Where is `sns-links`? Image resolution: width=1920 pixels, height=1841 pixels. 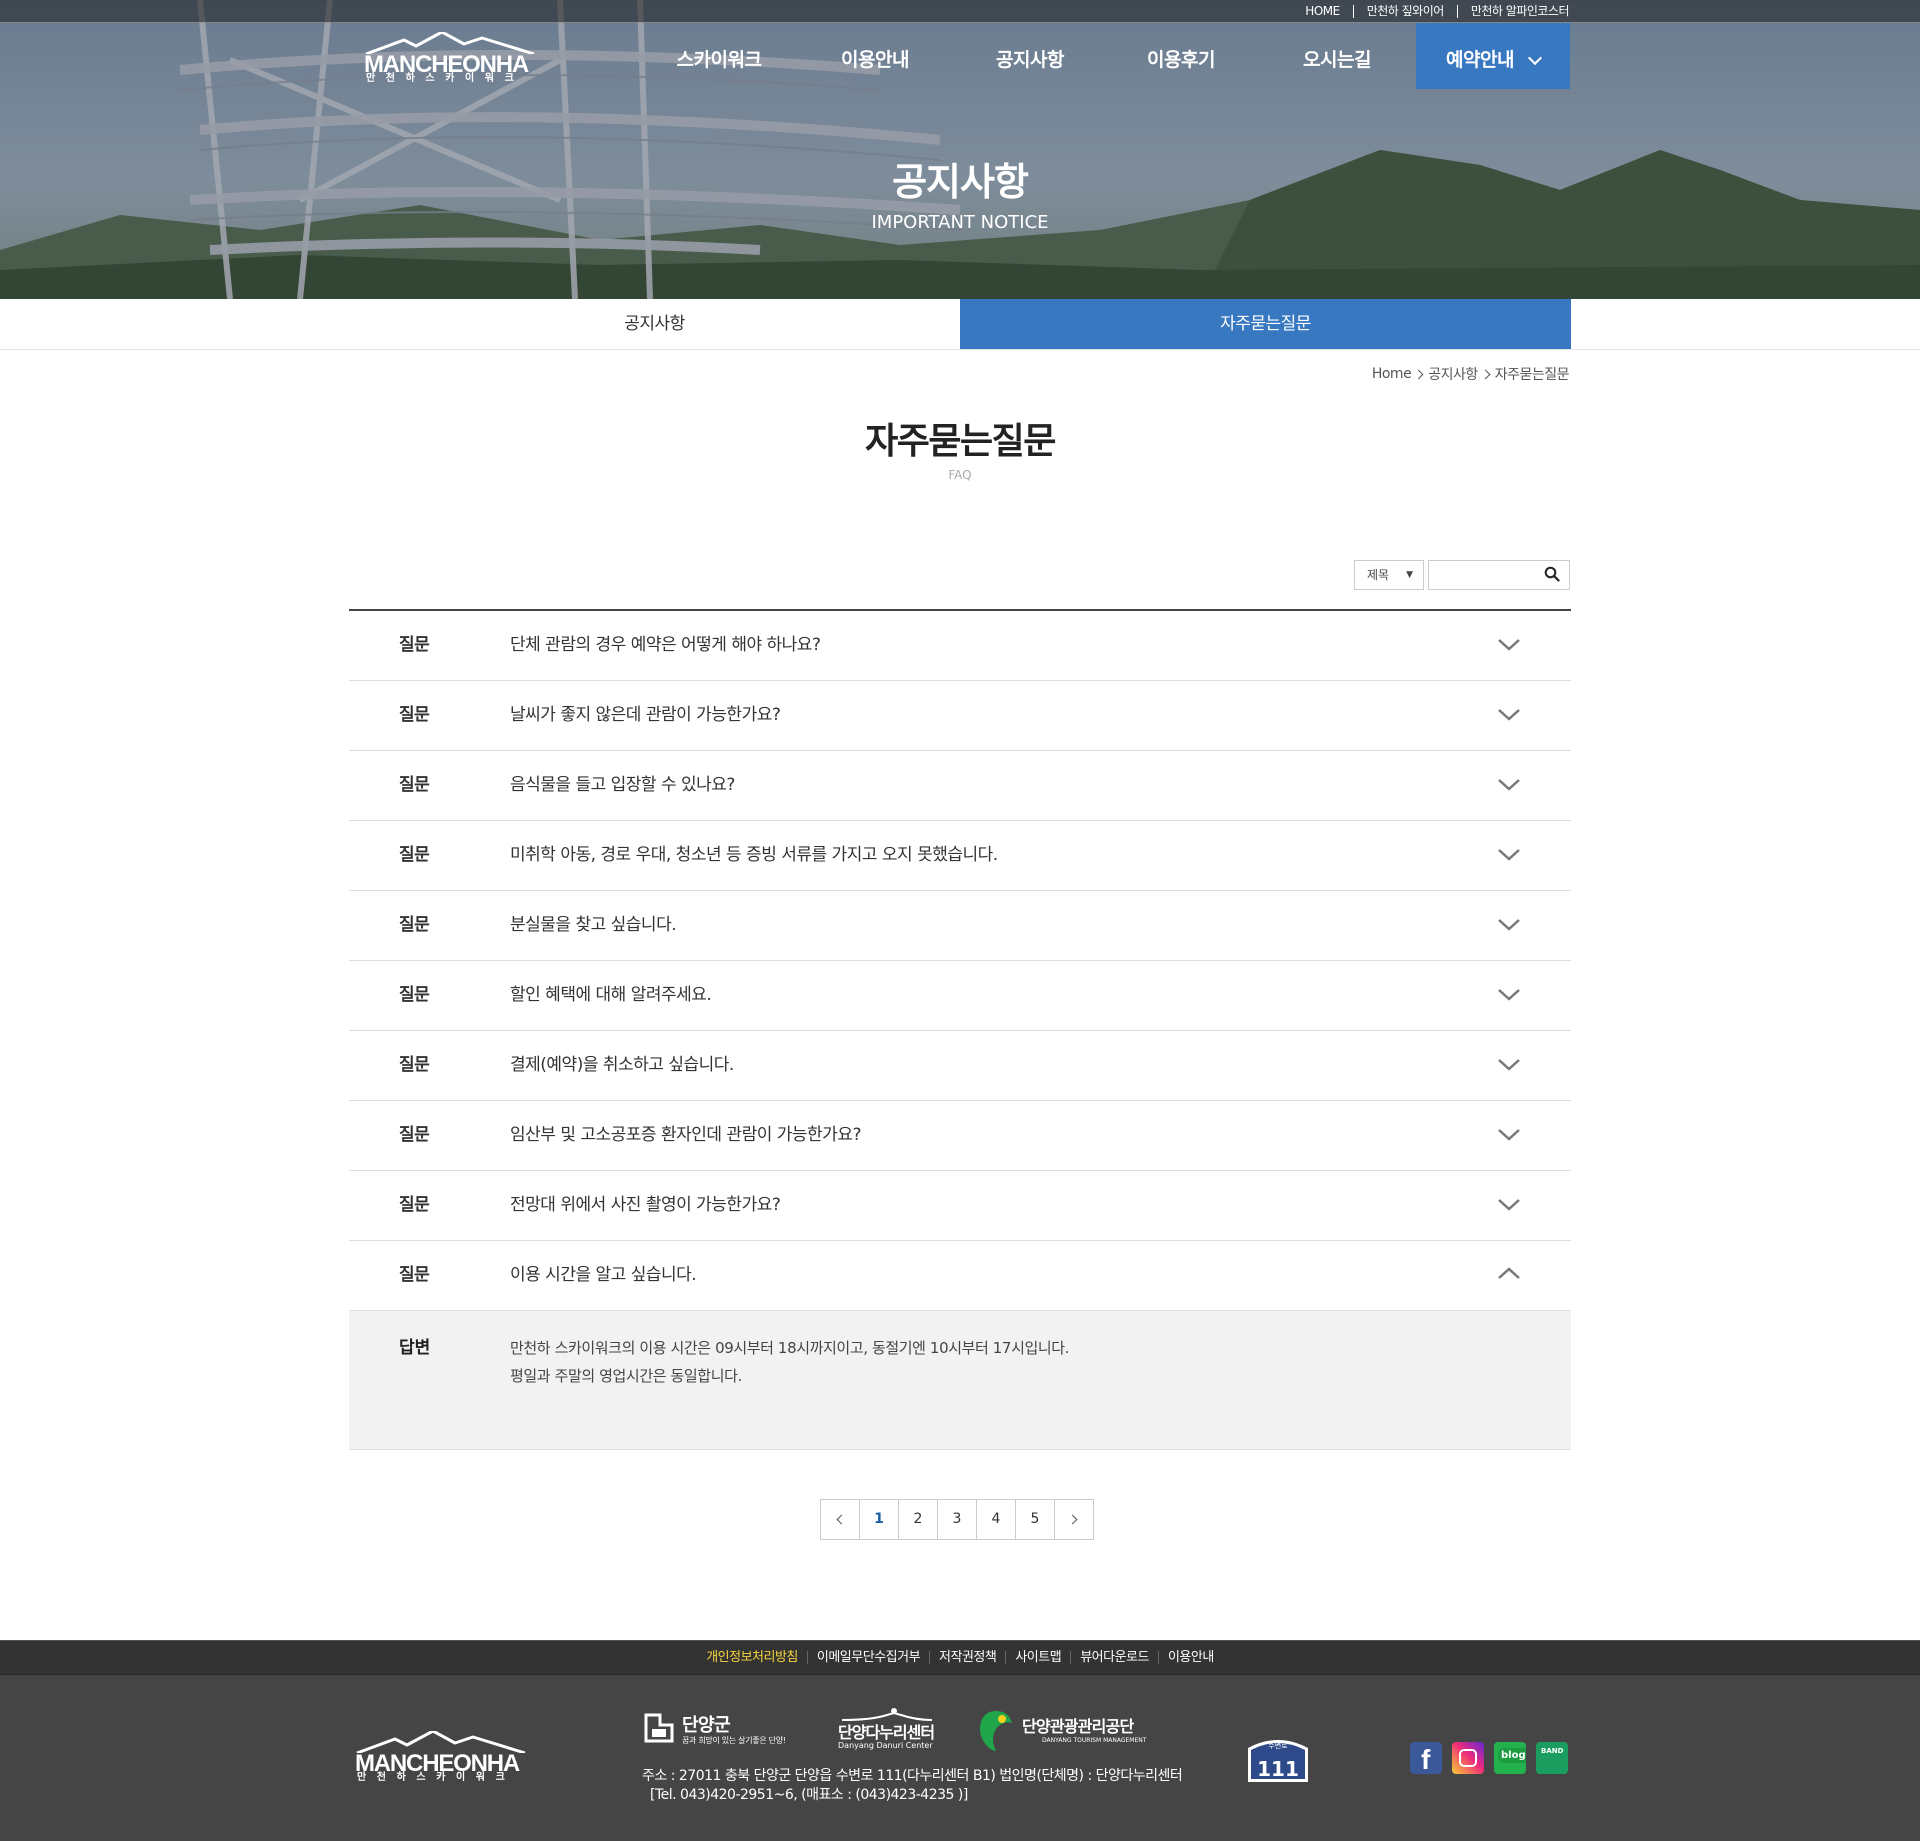 sns-links is located at coordinates (1489, 1758).